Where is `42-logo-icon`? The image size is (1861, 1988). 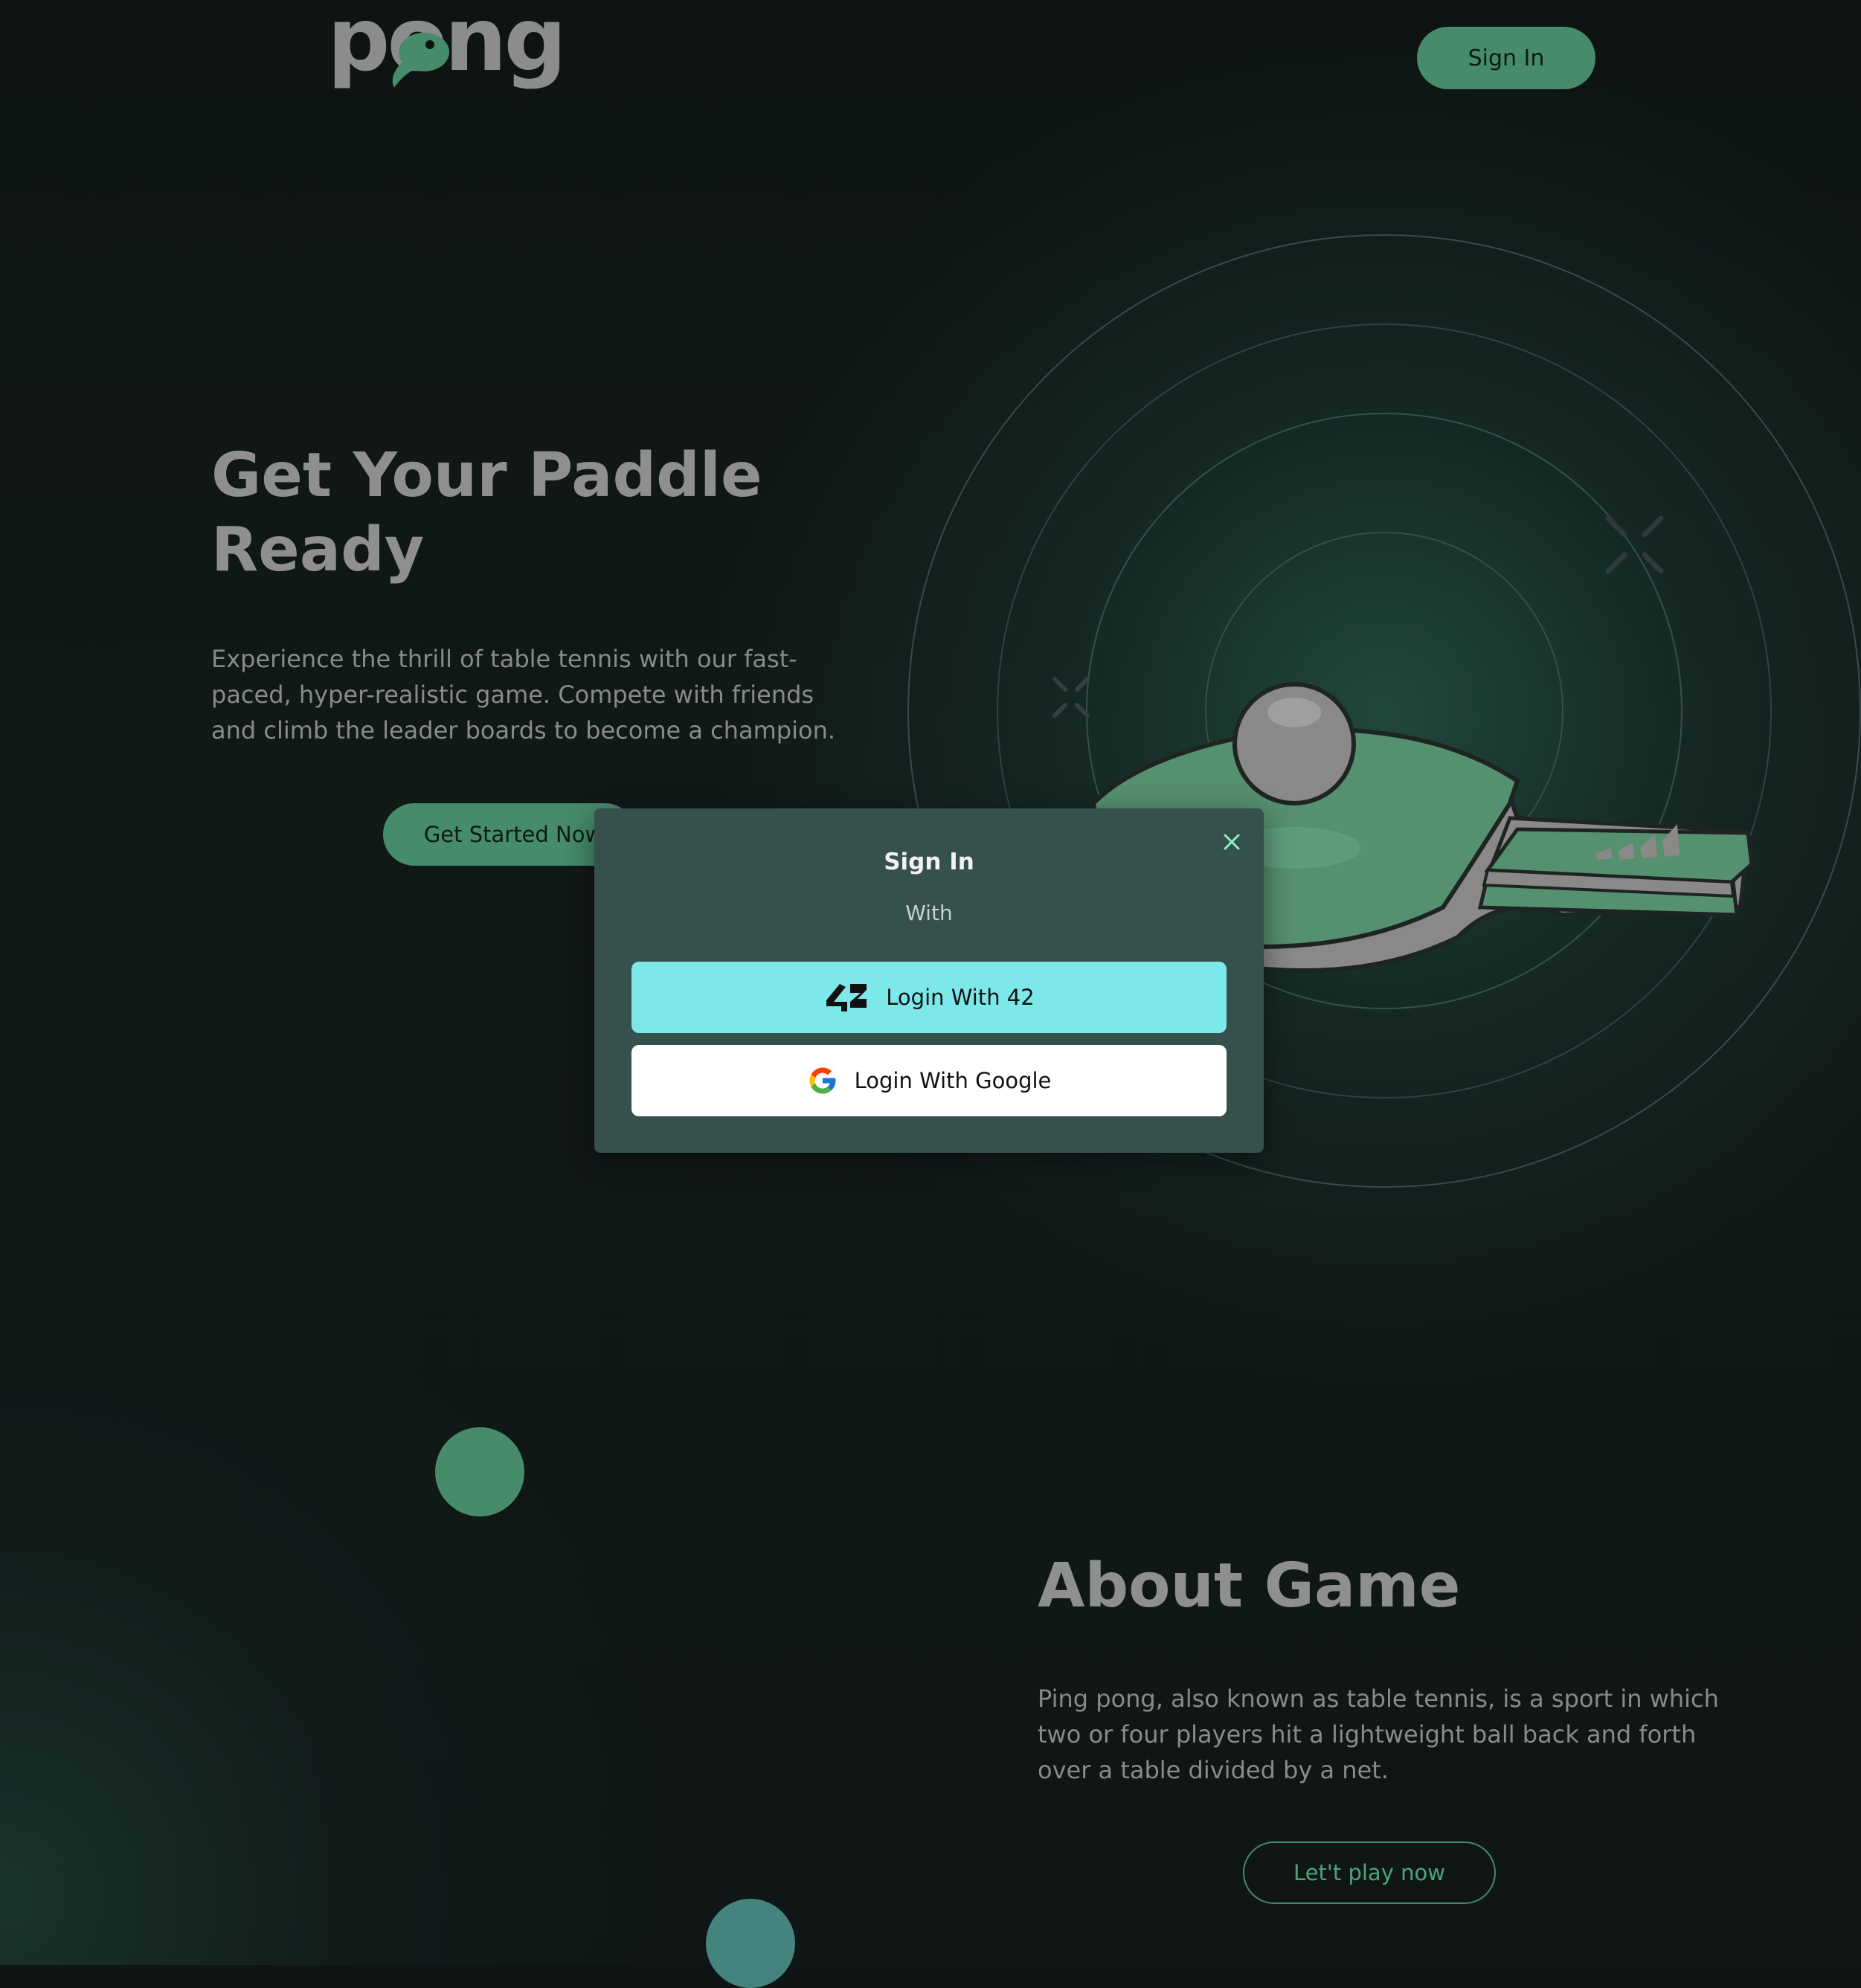 42-logo-icon is located at coordinates (846, 997).